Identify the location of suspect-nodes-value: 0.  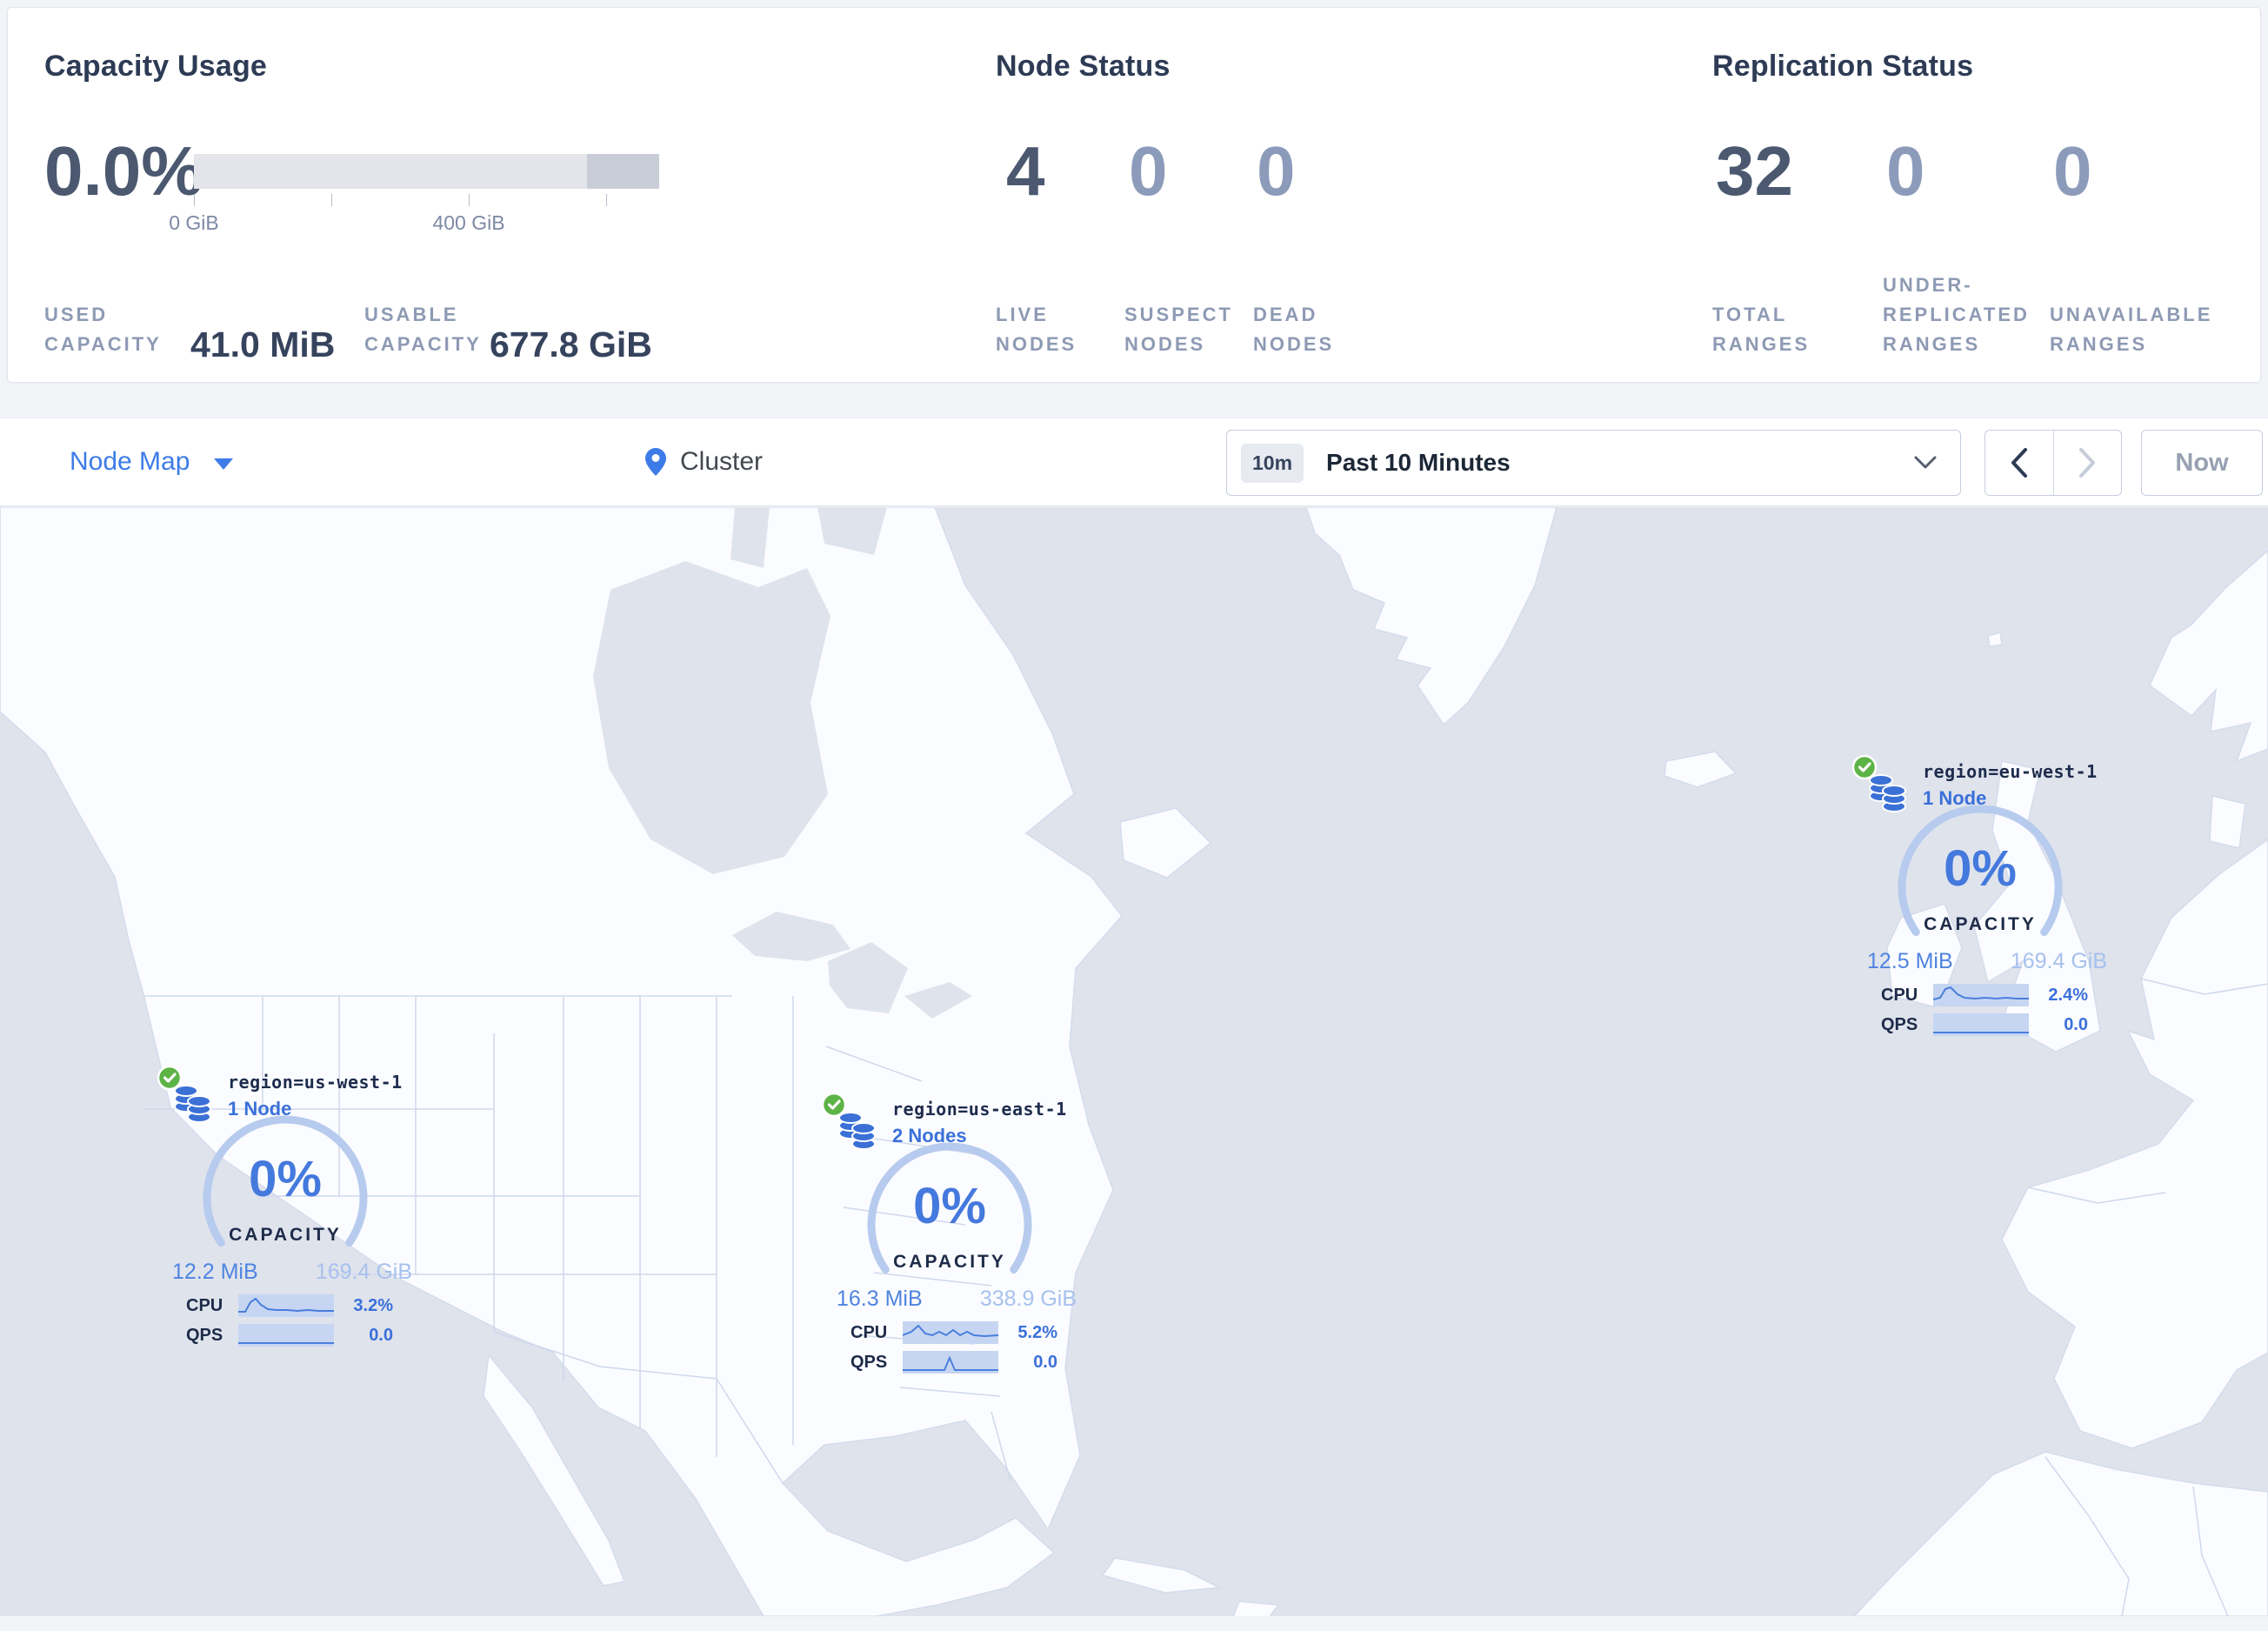
(1148, 171).